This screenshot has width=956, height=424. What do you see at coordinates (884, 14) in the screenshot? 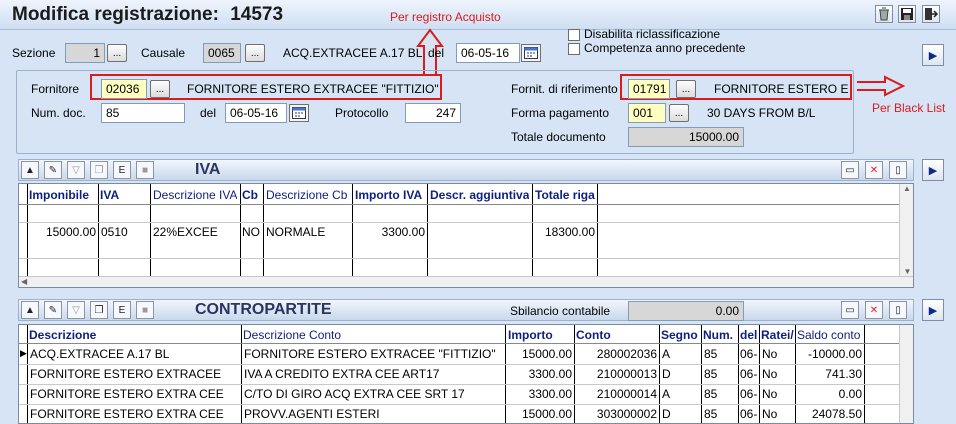
I see `recycle-icon` at bounding box center [884, 14].